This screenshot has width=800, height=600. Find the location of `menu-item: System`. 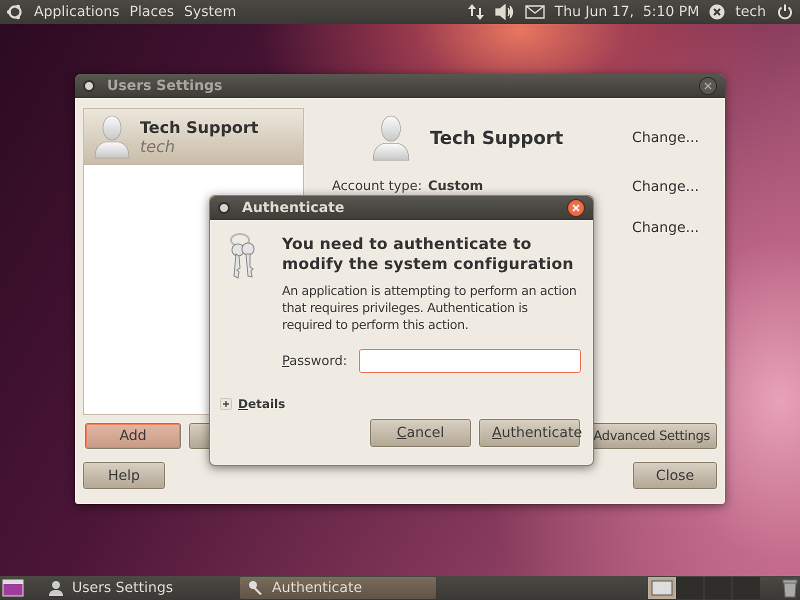

menu-item: System is located at coordinates (210, 12).